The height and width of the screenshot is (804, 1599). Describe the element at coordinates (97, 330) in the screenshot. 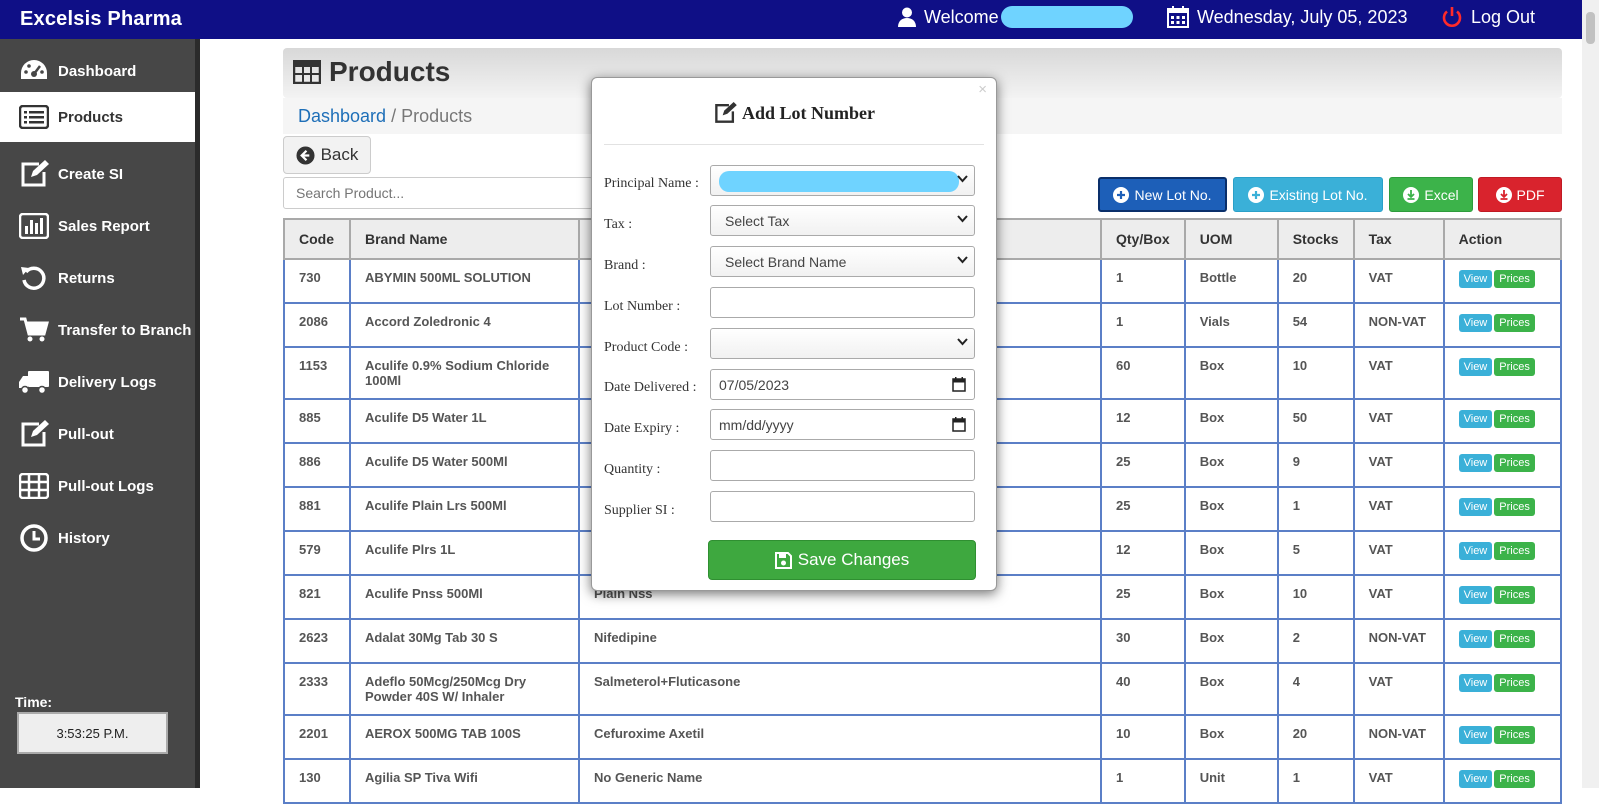

I see `sidebar-item-transfer: Transfer to Branch` at that location.